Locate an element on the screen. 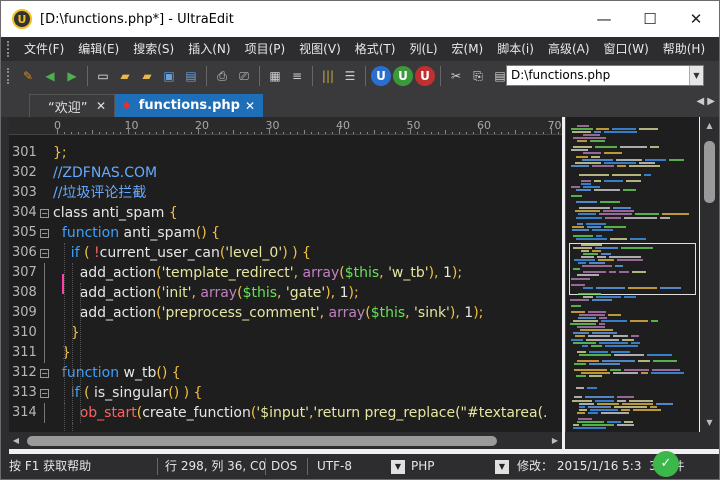  vertical-scrollbar: ▲ ▼ is located at coordinates (709, 274).